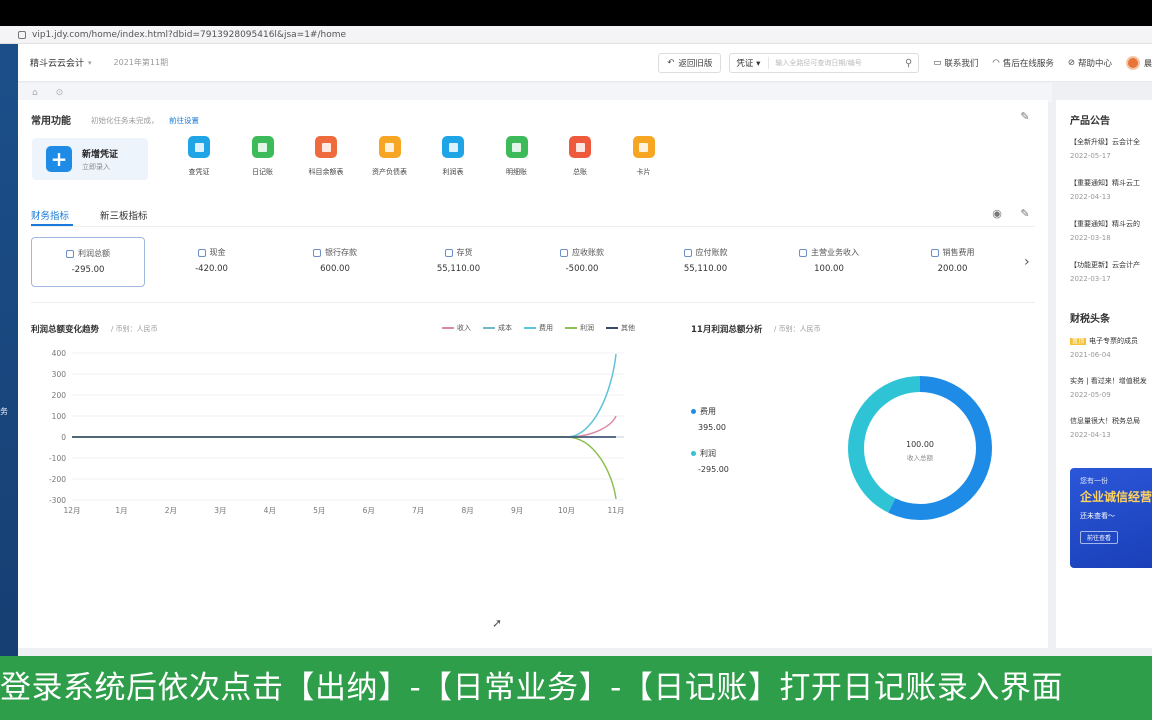  What do you see at coordinates (1090, 63) in the screenshot?
I see `help-center-link: ⊘ 帮助中心` at bounding box center [1090, 63].